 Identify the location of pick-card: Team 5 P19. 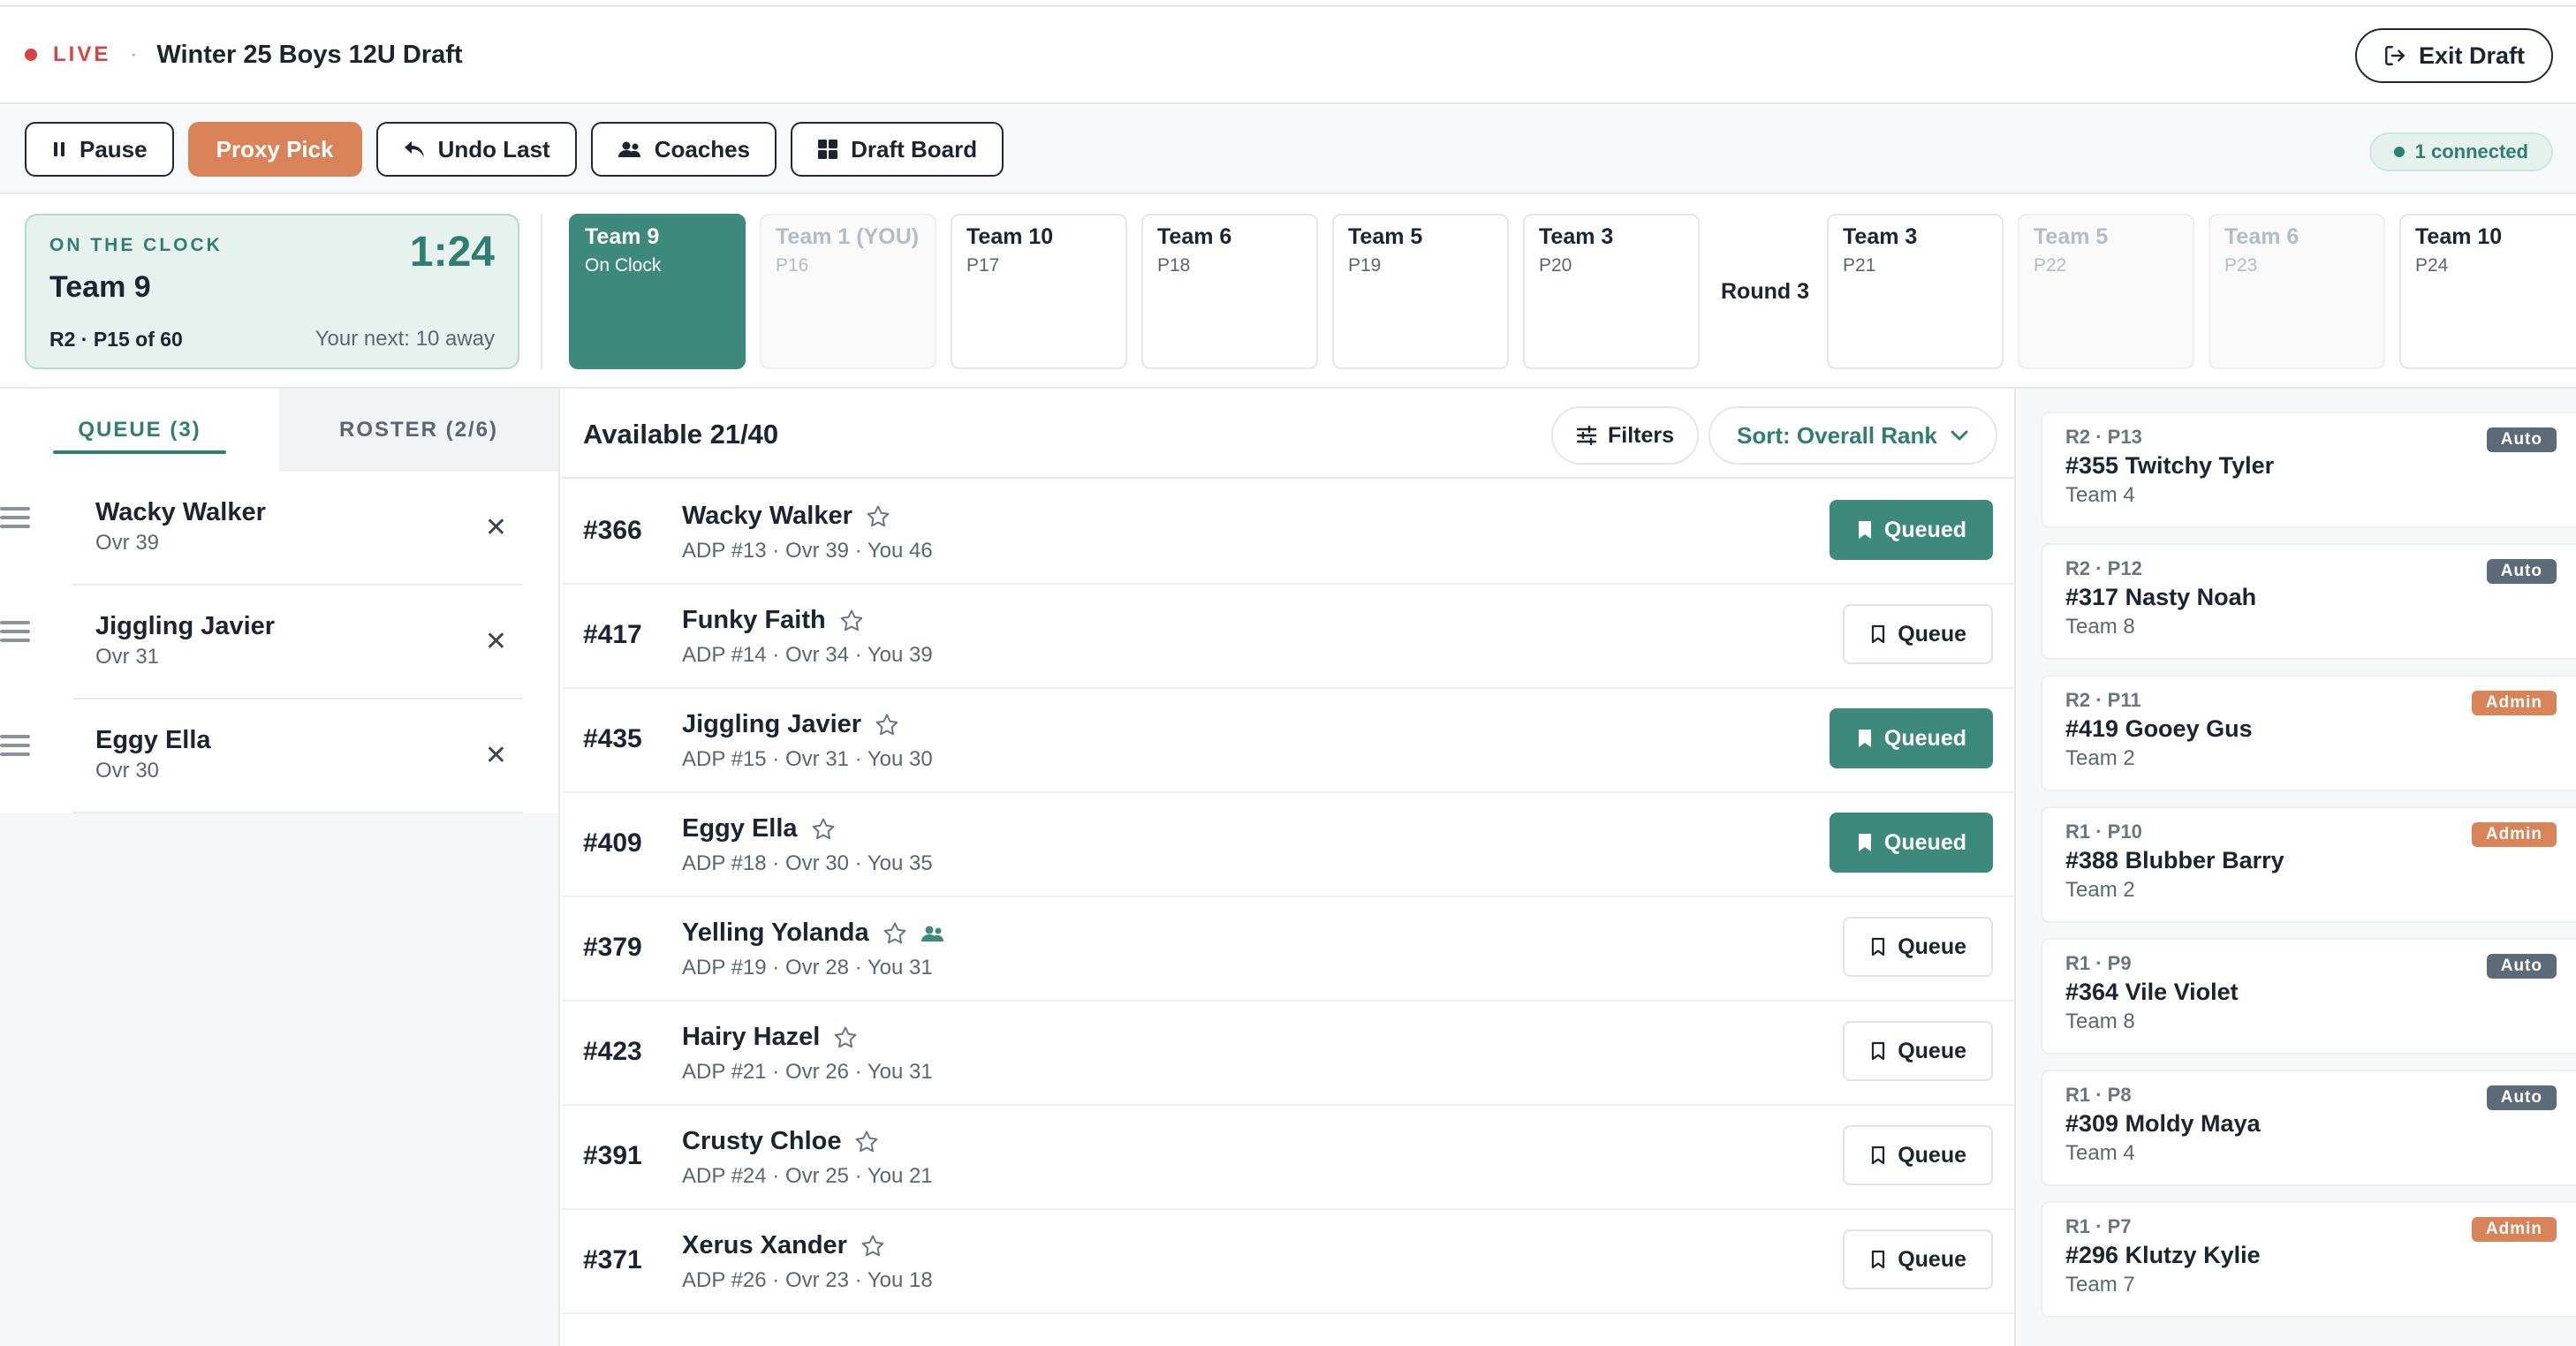
(1421, 291).